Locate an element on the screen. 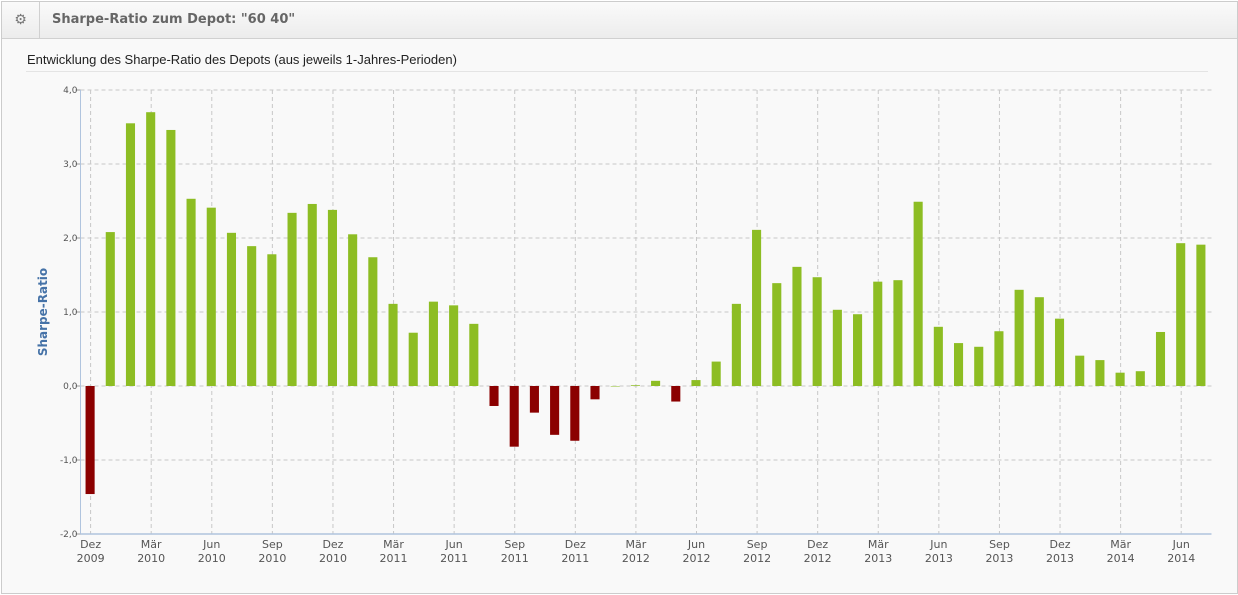 The height and width of the screenshot is (595, 1238). y-tick-label: -1,0 is located at coordinates (69, 461).